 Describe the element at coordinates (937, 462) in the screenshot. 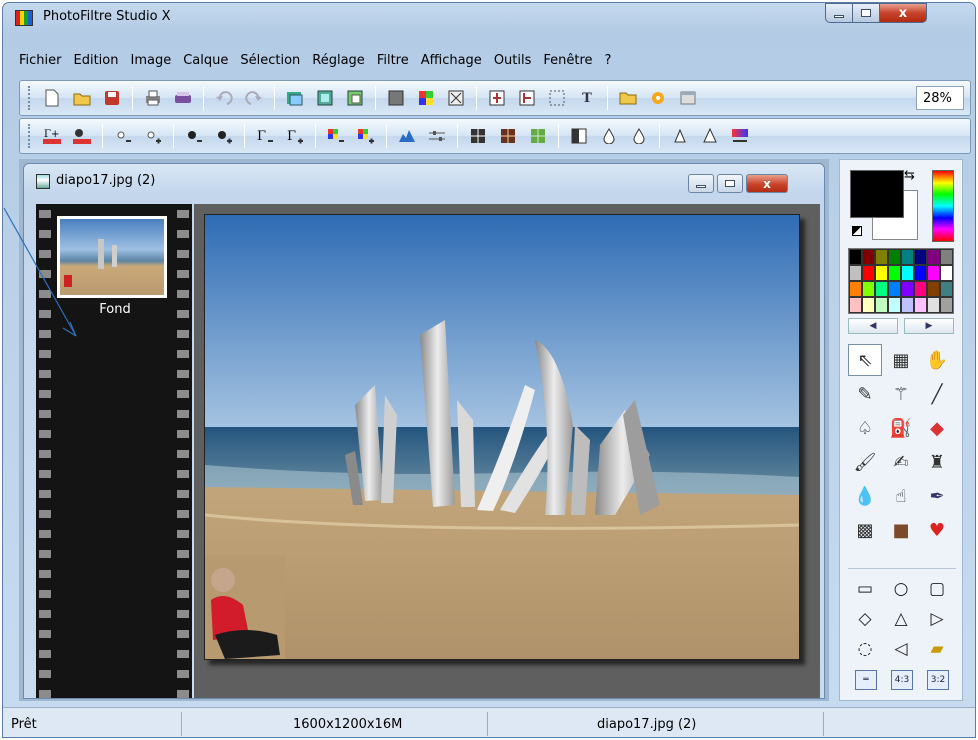

I see `clone-stamp-icon: ♜` at that location.